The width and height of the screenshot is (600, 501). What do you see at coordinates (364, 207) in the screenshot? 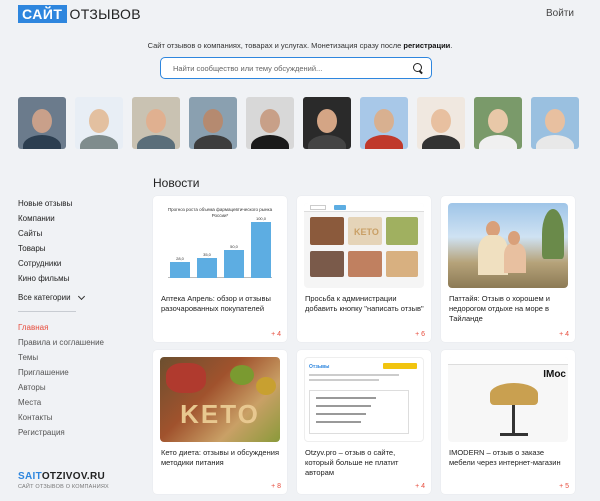
I see `thumb-toolbar` at bounding box center [364, 207].